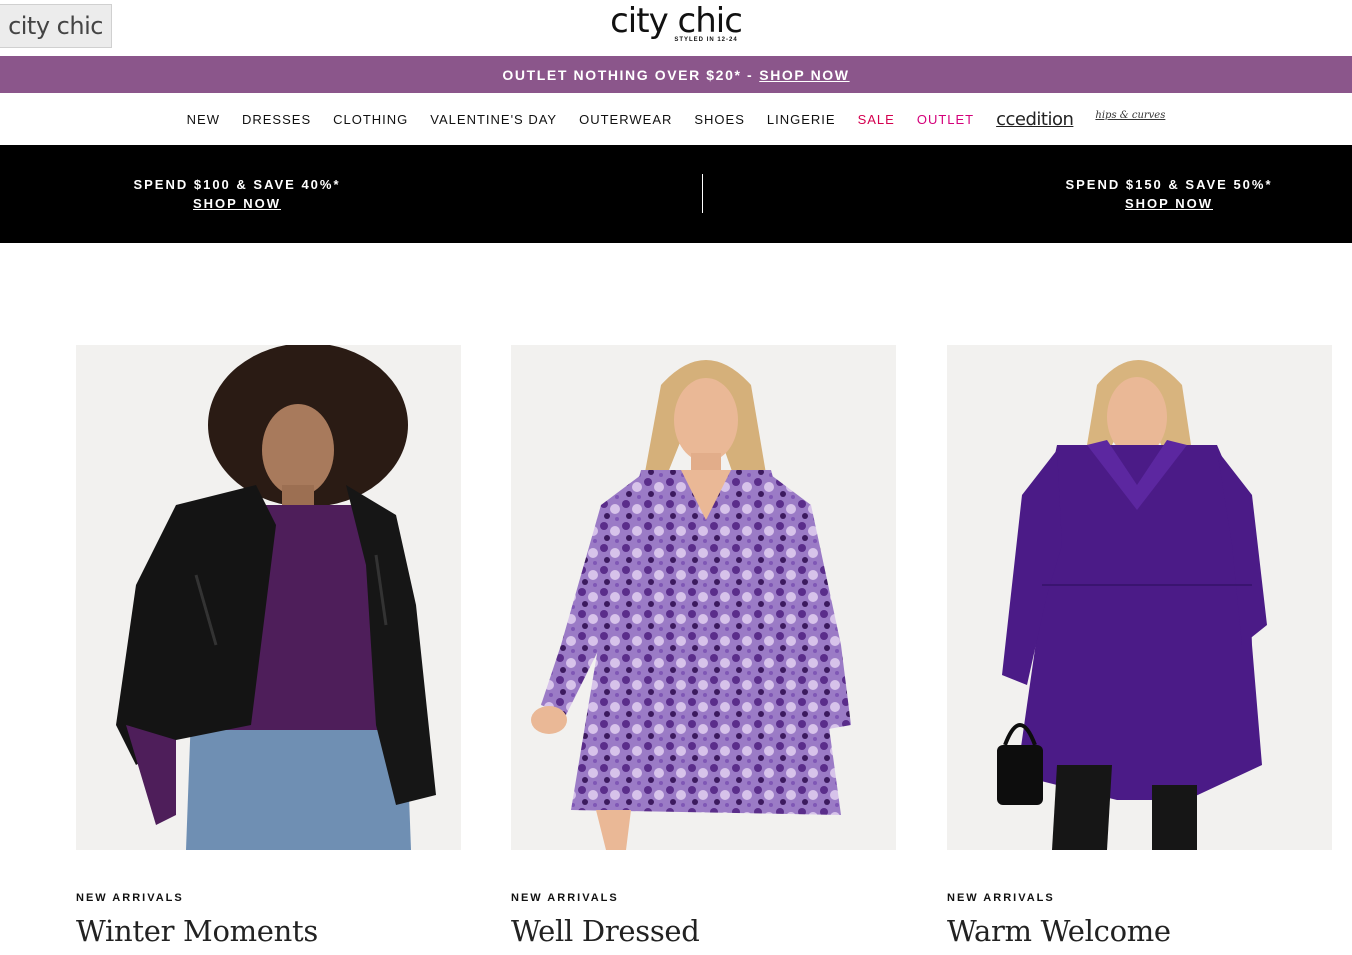  I want to click on tab-logo: city chic, so click(56, 26).